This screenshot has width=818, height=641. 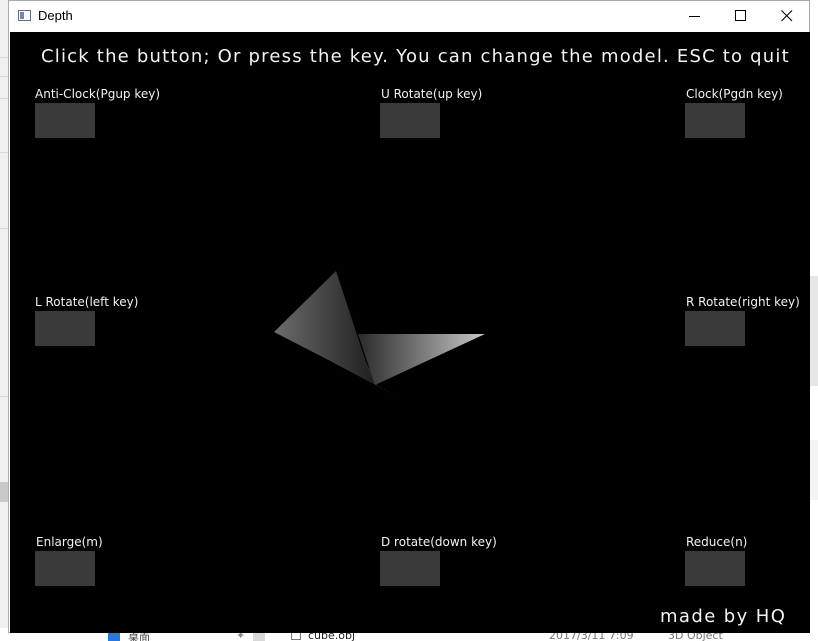 What do you see at coordinates (409, 16) in the screenshot?
I see `title-bar: Depth` at bounding box center [409, 16].